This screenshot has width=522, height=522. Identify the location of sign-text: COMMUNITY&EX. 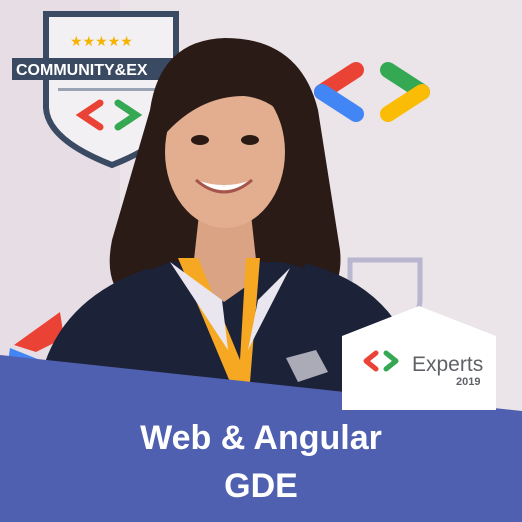
(82, 70).